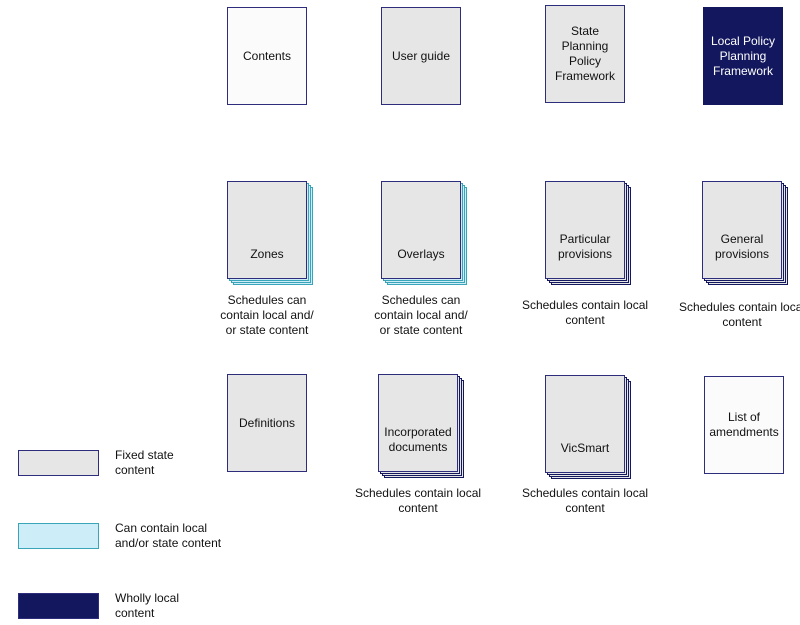  What do you see at coordinates (585, 424) in the screenshot?
I see `box-vicsmart: VicSmart` at bounding box center [585, 424].